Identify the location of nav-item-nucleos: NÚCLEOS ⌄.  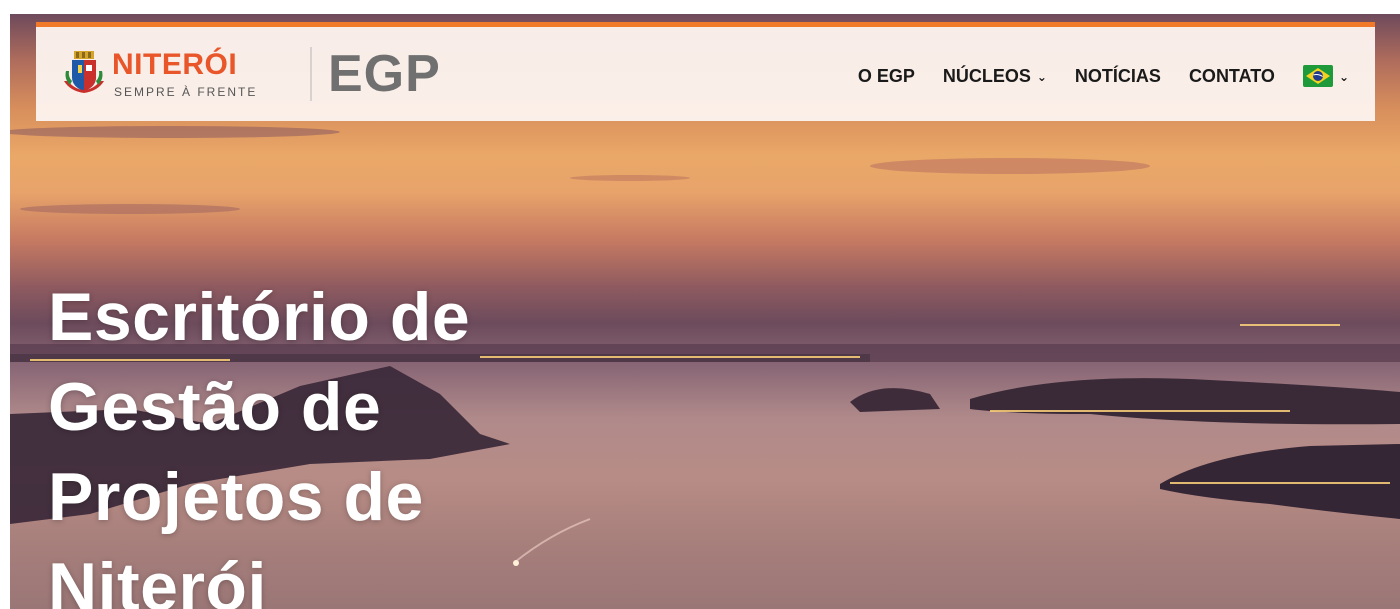
(995, 76).